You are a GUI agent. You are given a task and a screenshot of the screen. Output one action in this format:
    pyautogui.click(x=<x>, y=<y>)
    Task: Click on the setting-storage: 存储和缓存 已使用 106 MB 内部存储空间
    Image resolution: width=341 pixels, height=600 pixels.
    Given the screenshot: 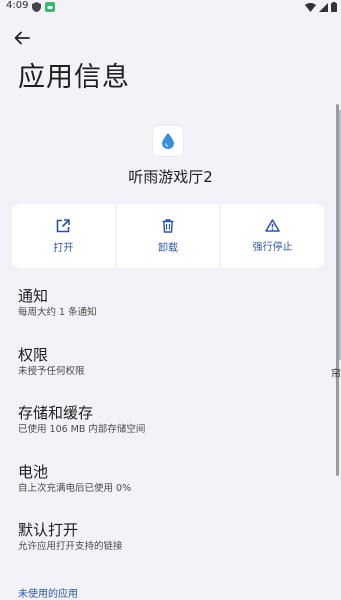 What is the action you would take?
    pyautogui.click(x=168, y=432)
    